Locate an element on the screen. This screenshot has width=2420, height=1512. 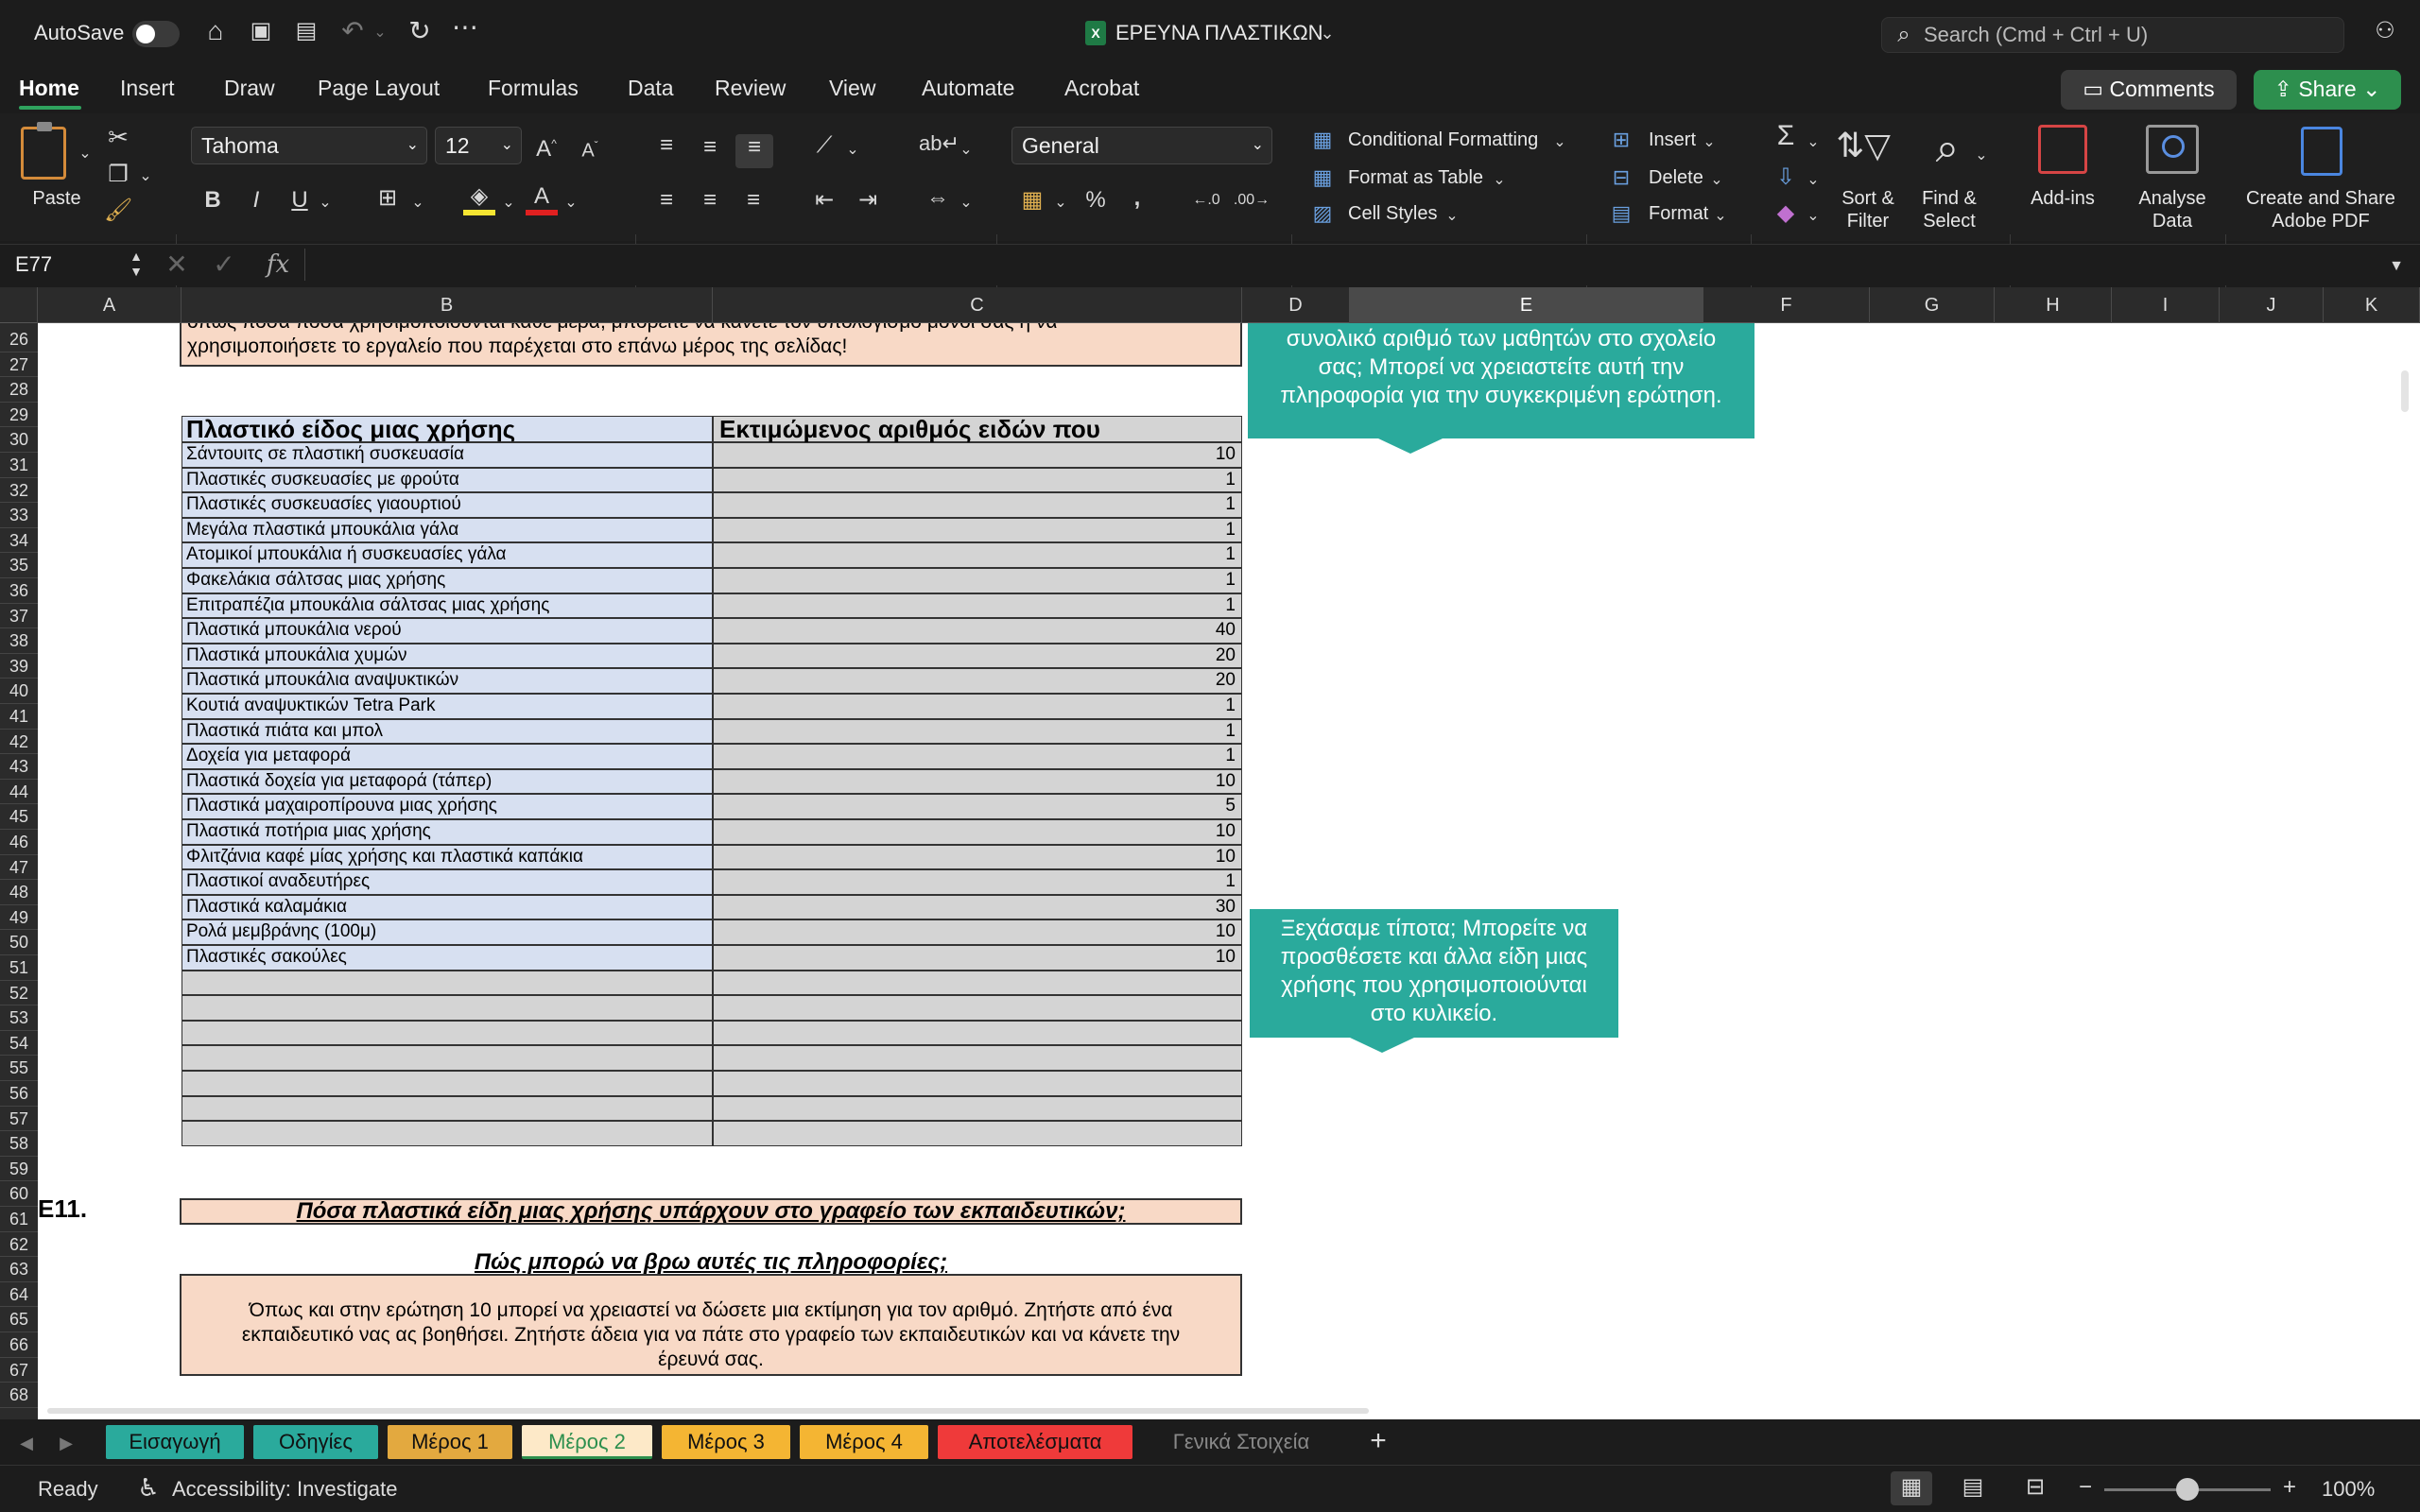
underline-icon: U is located at coordinates (299, 200).